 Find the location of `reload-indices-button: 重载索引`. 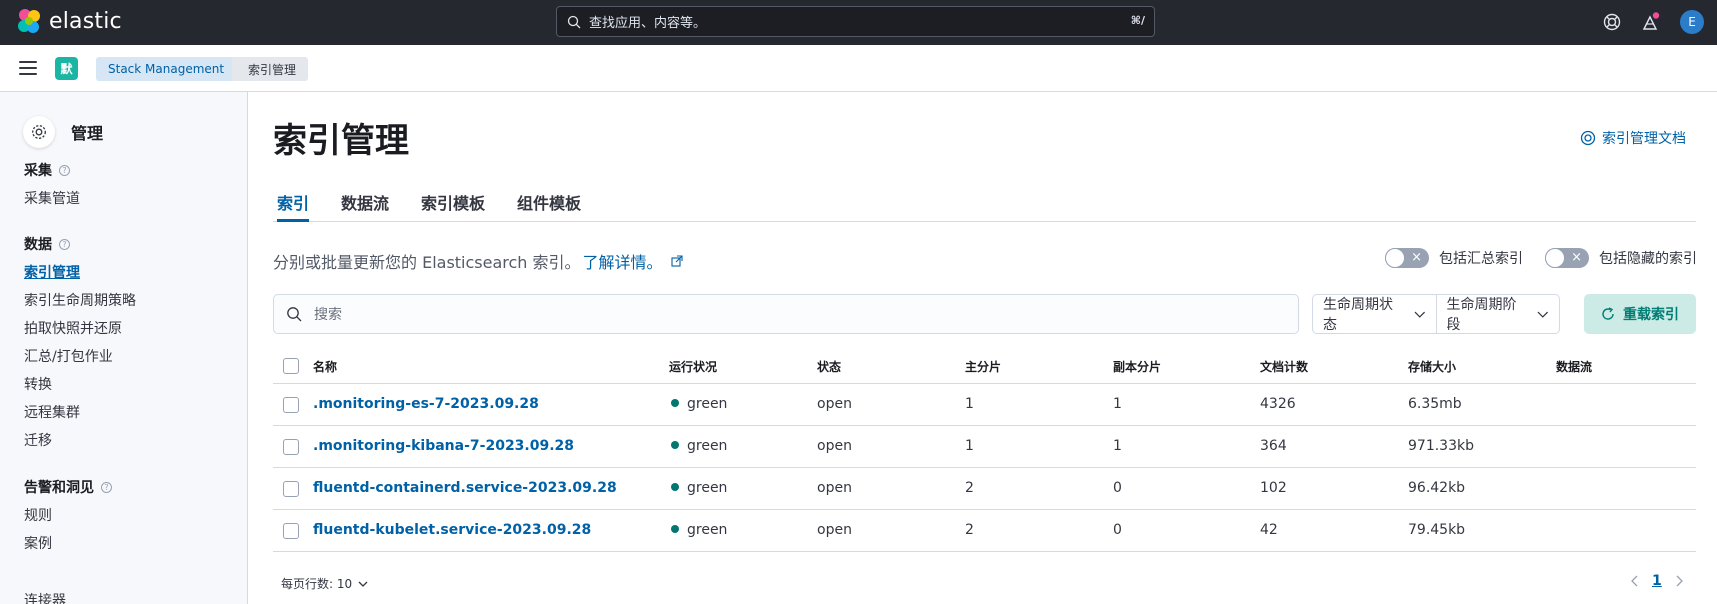

reload-indices-button: 重载索引 is located at coordinates (1640, 314).